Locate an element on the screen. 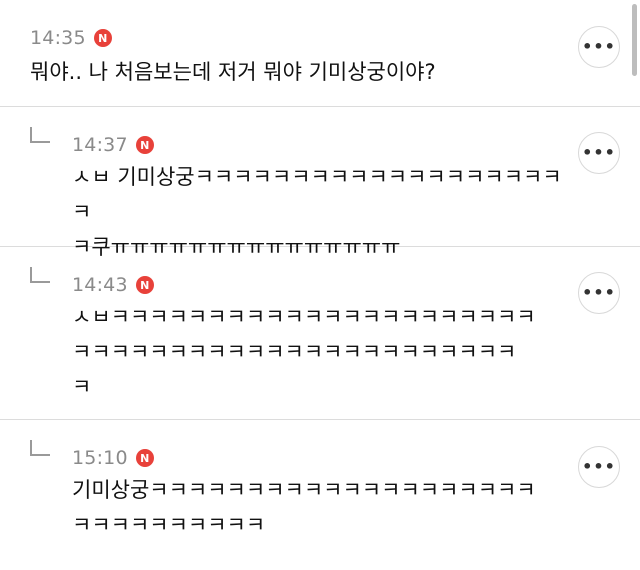  comment-meta: 14:35 N is located at coordinates (71, 38).